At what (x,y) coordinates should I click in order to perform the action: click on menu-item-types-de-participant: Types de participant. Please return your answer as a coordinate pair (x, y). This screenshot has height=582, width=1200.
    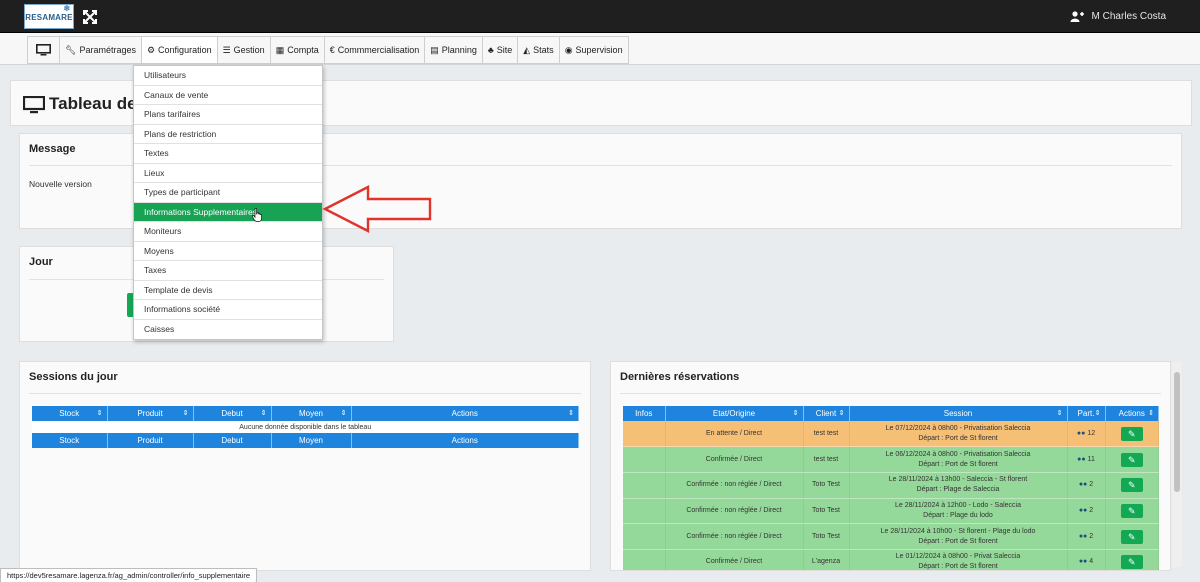
    Looking at the image, I should click on (228, 193).